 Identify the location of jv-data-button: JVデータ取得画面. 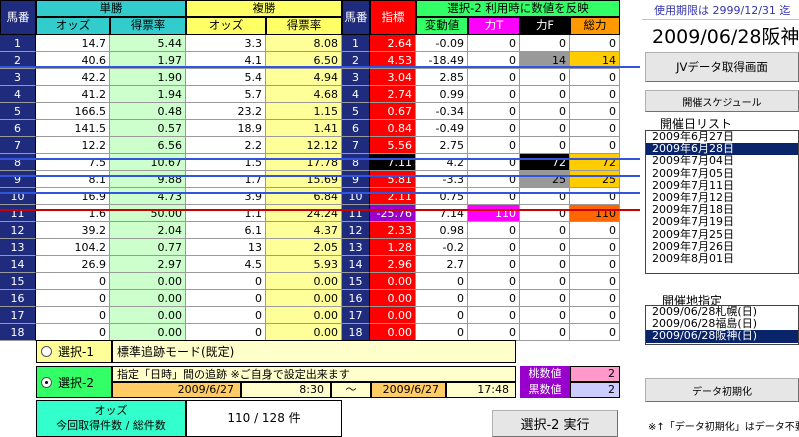
(722, 67).